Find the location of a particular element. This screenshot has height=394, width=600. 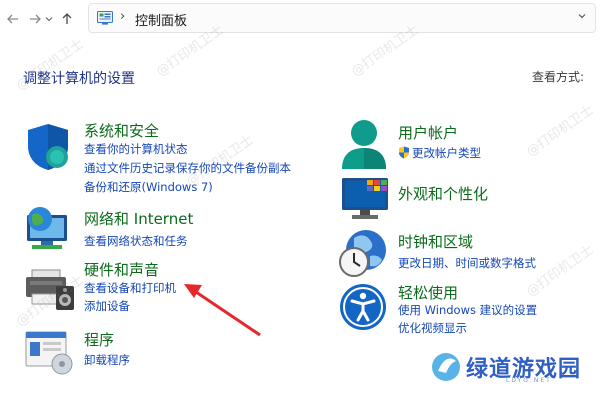

link-change-account-type-label: 更改帐户类型 is located at coordinates (446, 153).